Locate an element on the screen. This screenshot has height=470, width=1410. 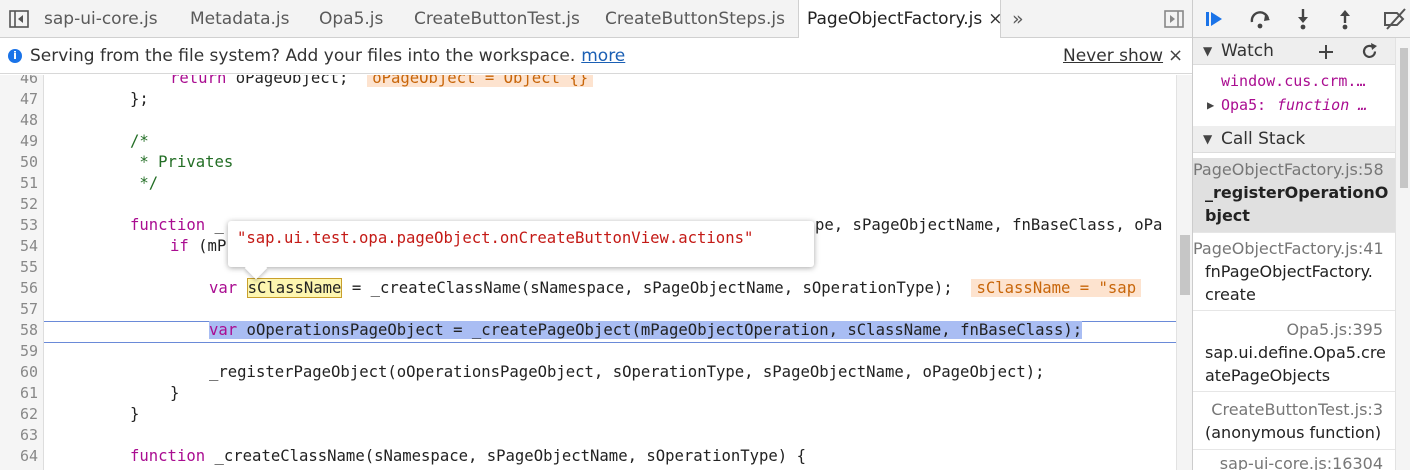
sidebar-scrollbar is located at coordinates (1402, 254).